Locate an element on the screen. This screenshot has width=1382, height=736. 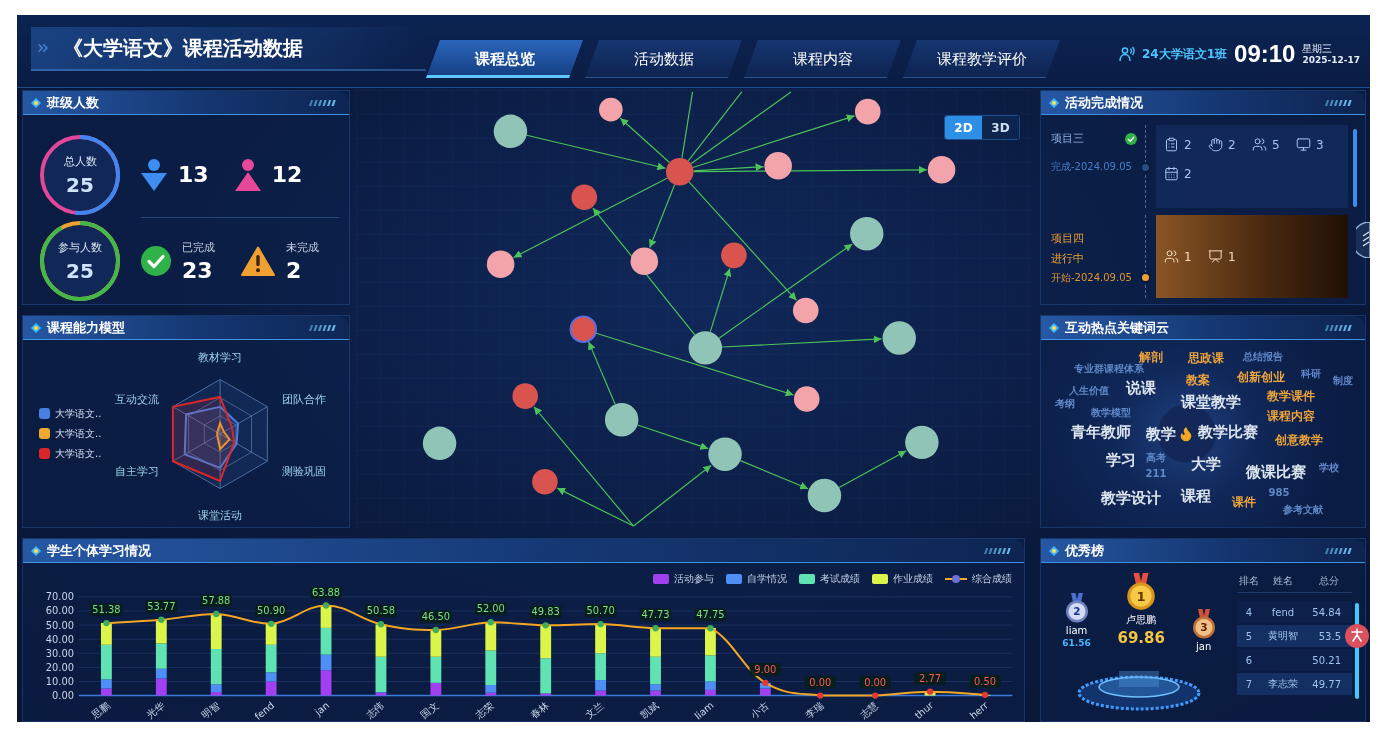
podium-score: 61.56 is located at coordinates (1076, 643).